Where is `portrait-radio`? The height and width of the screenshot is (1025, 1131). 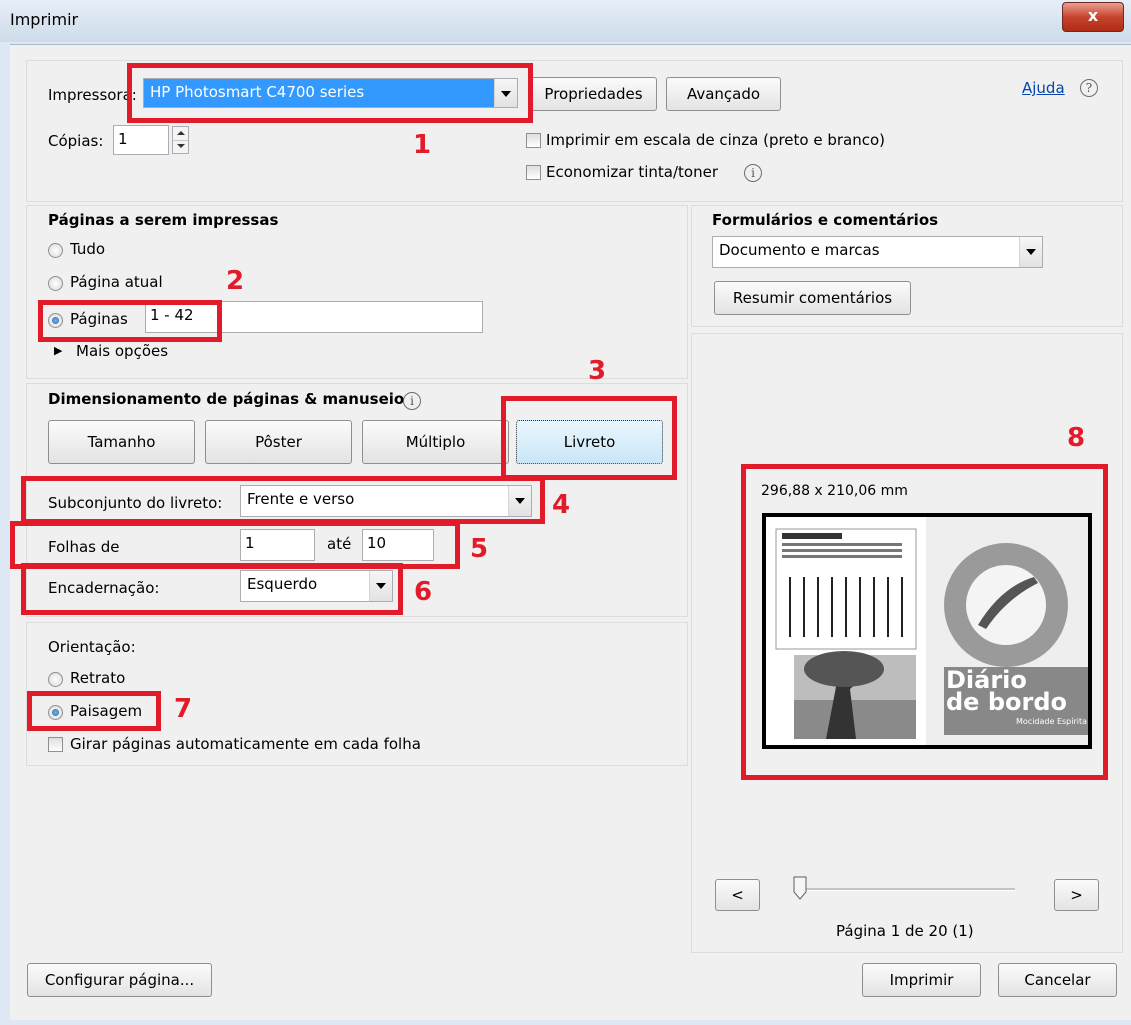
portrait-radio is located at coordinates (55, 679).